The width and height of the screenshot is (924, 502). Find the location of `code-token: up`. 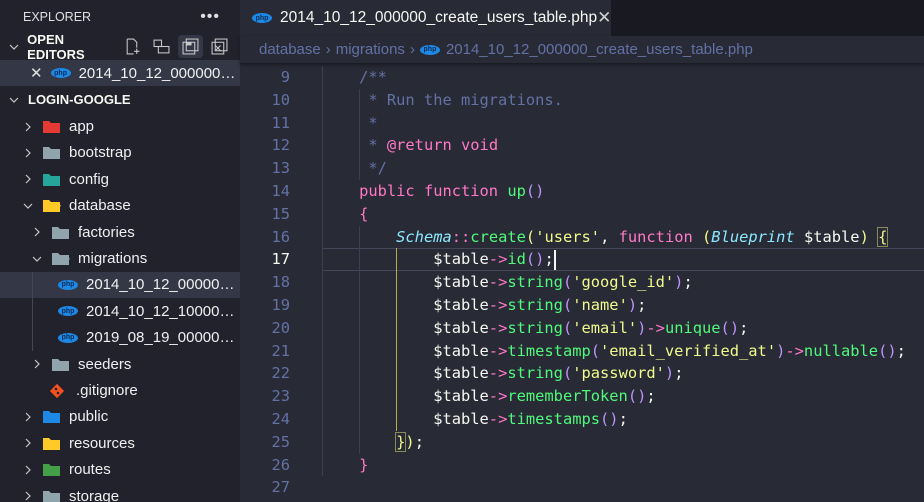

code-token: up is located at coordinates (516, 191).